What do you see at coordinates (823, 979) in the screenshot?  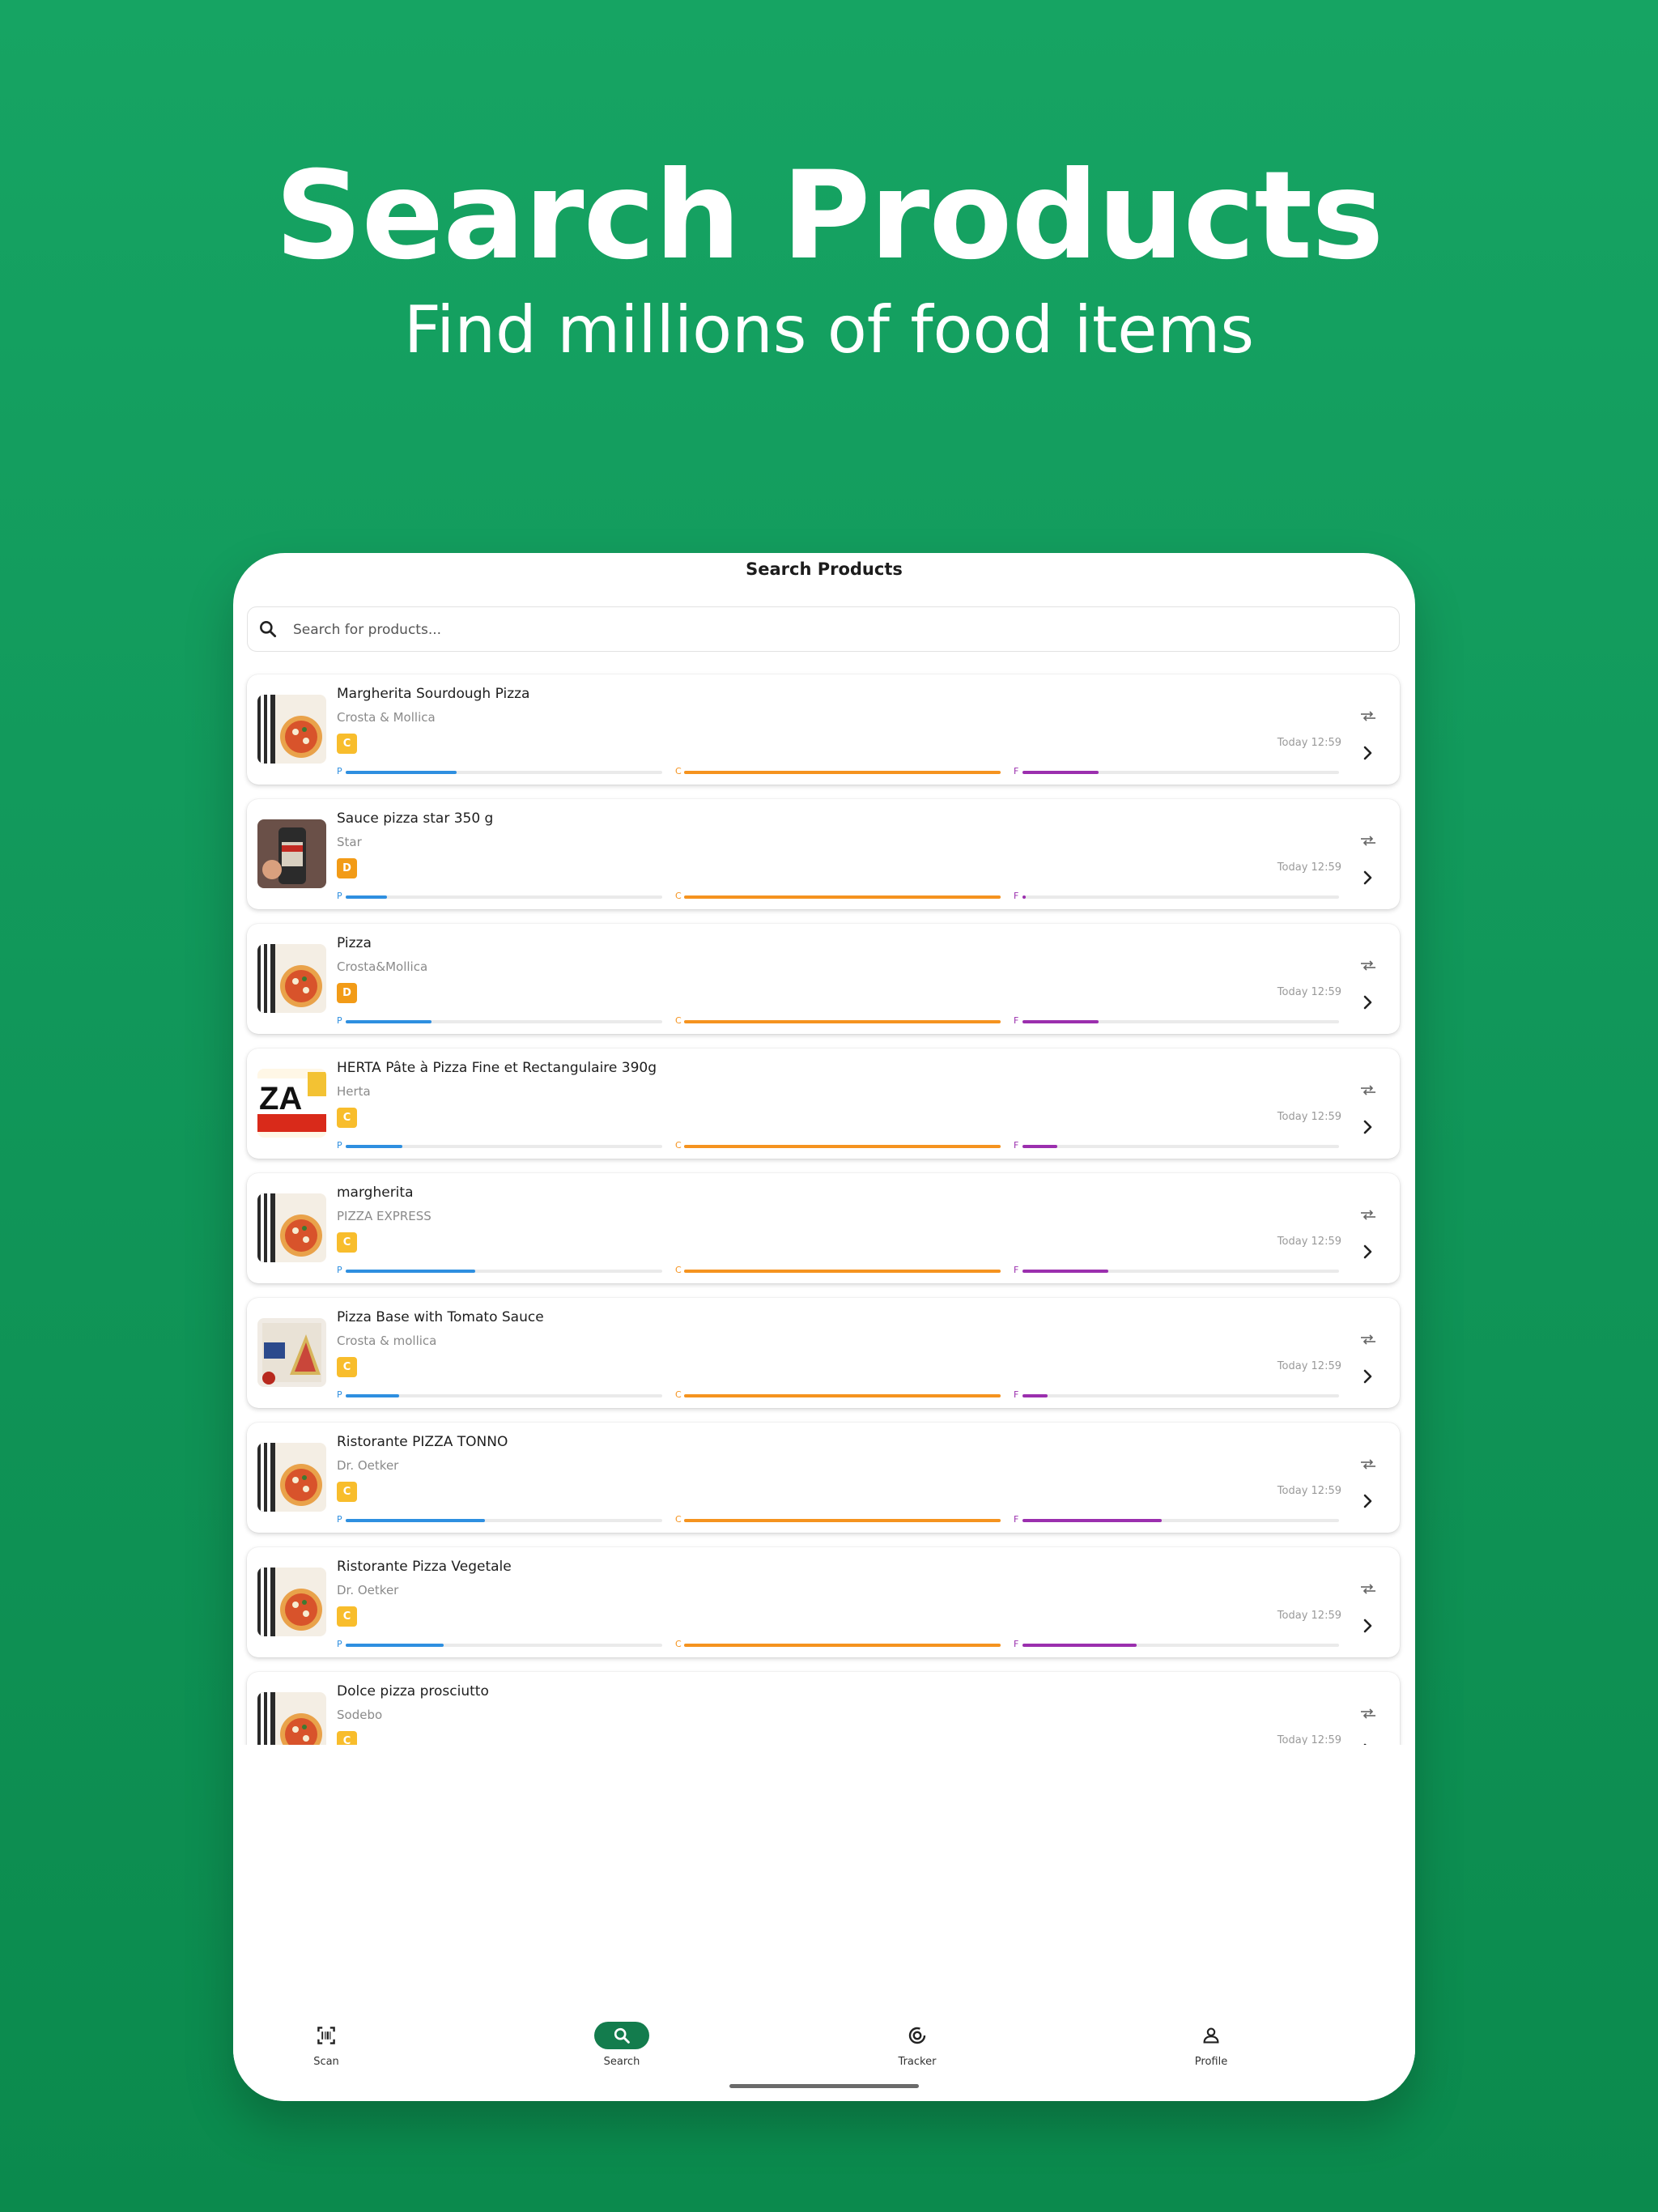 I see `product-card: Pizza Crosta&Mollica D Today 12:59 P C F` at bounding box center [823, 979].